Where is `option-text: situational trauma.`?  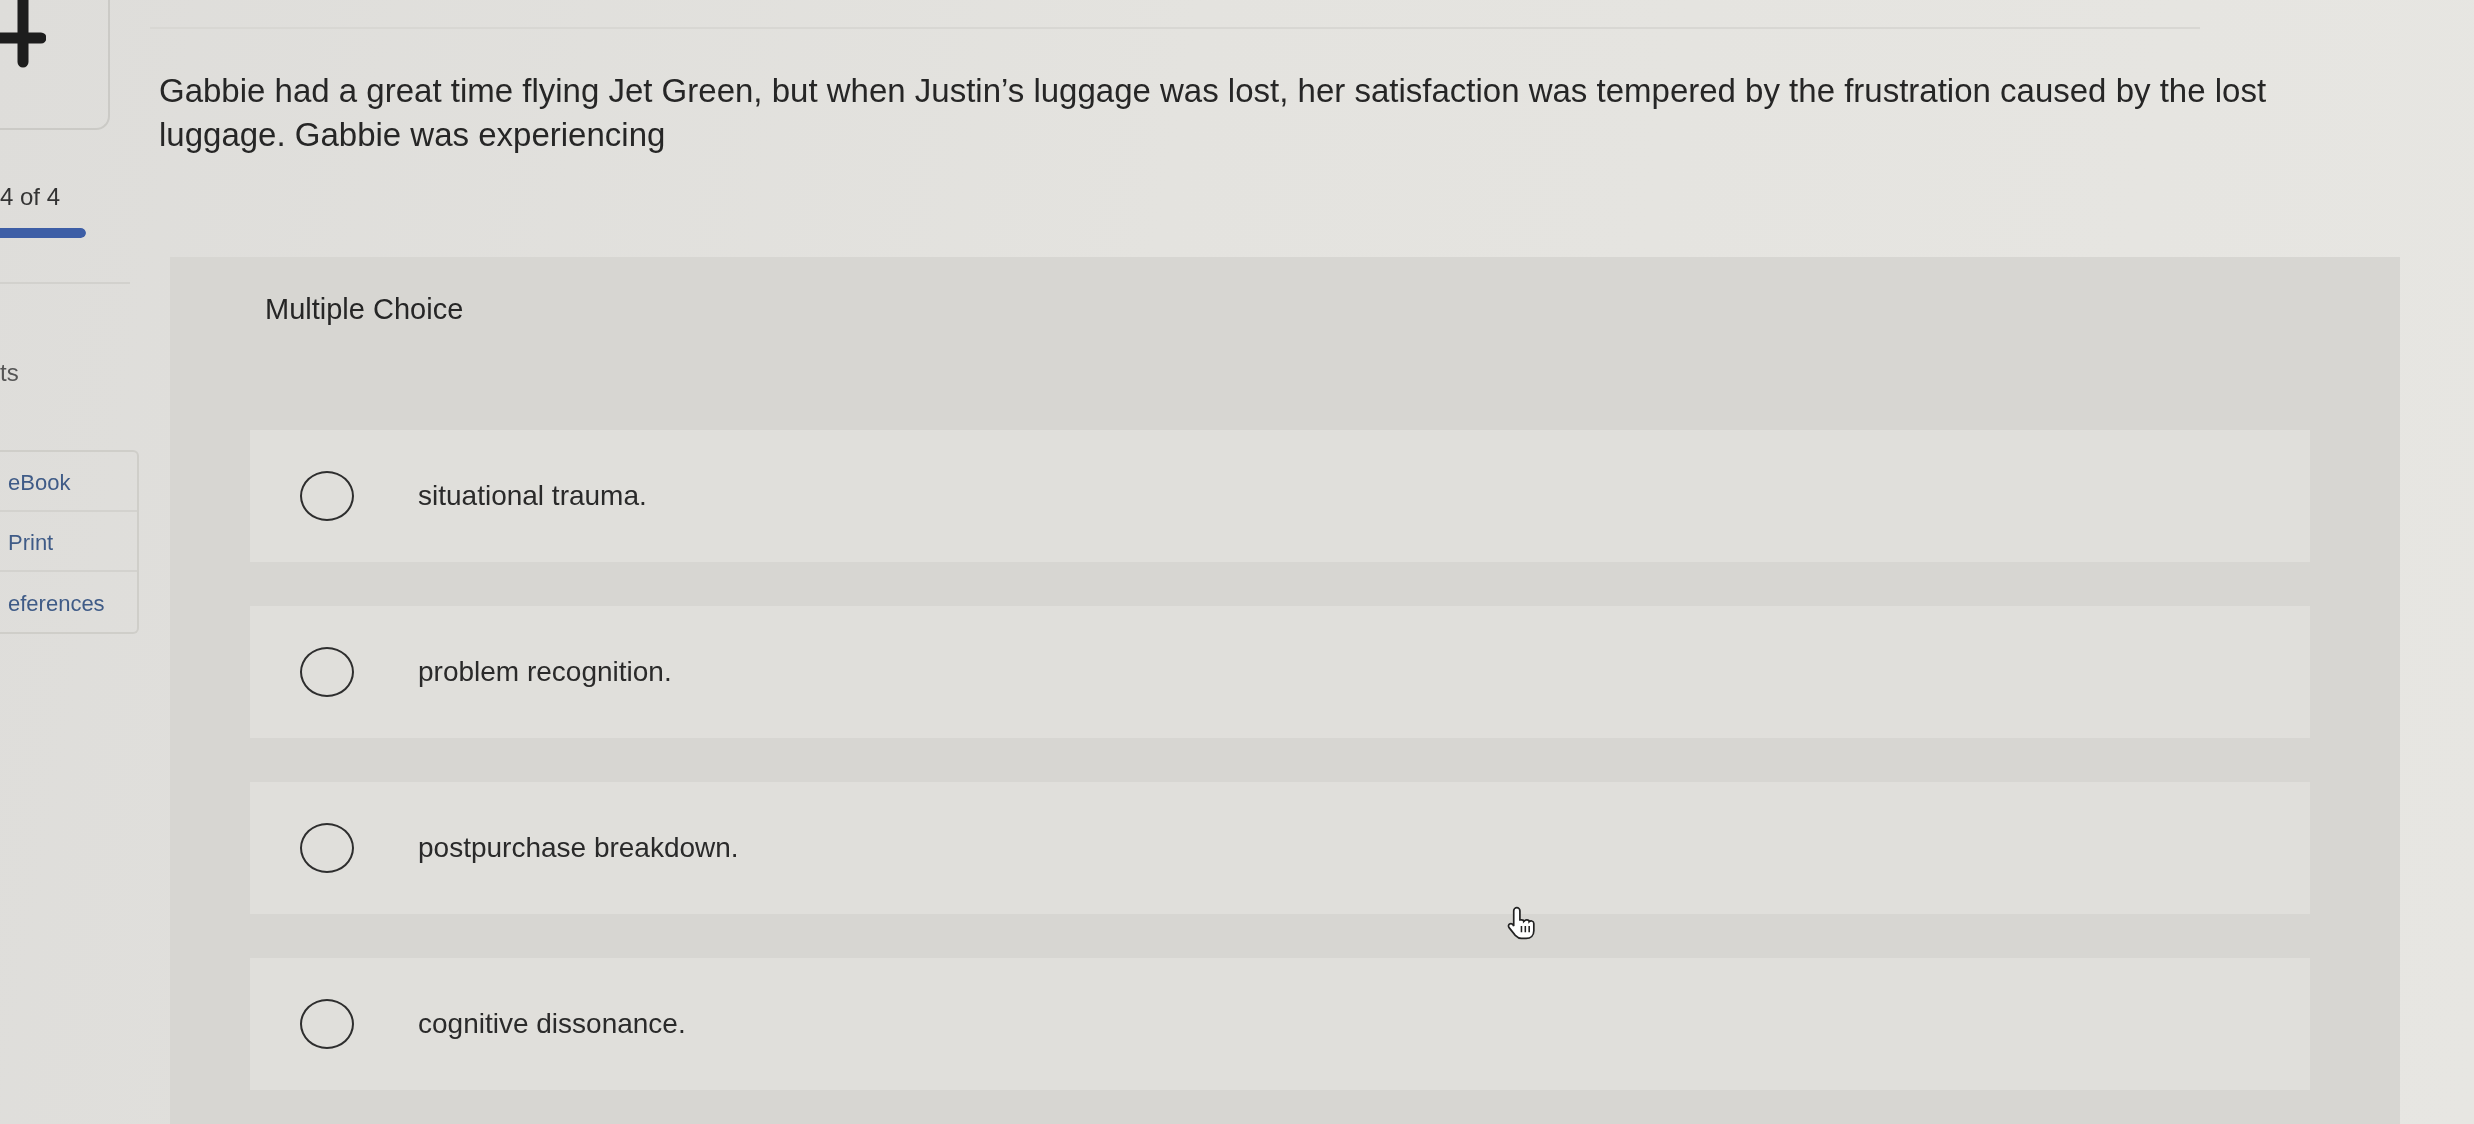
option-text: situational trauma. is located at coordinates (532, 496).